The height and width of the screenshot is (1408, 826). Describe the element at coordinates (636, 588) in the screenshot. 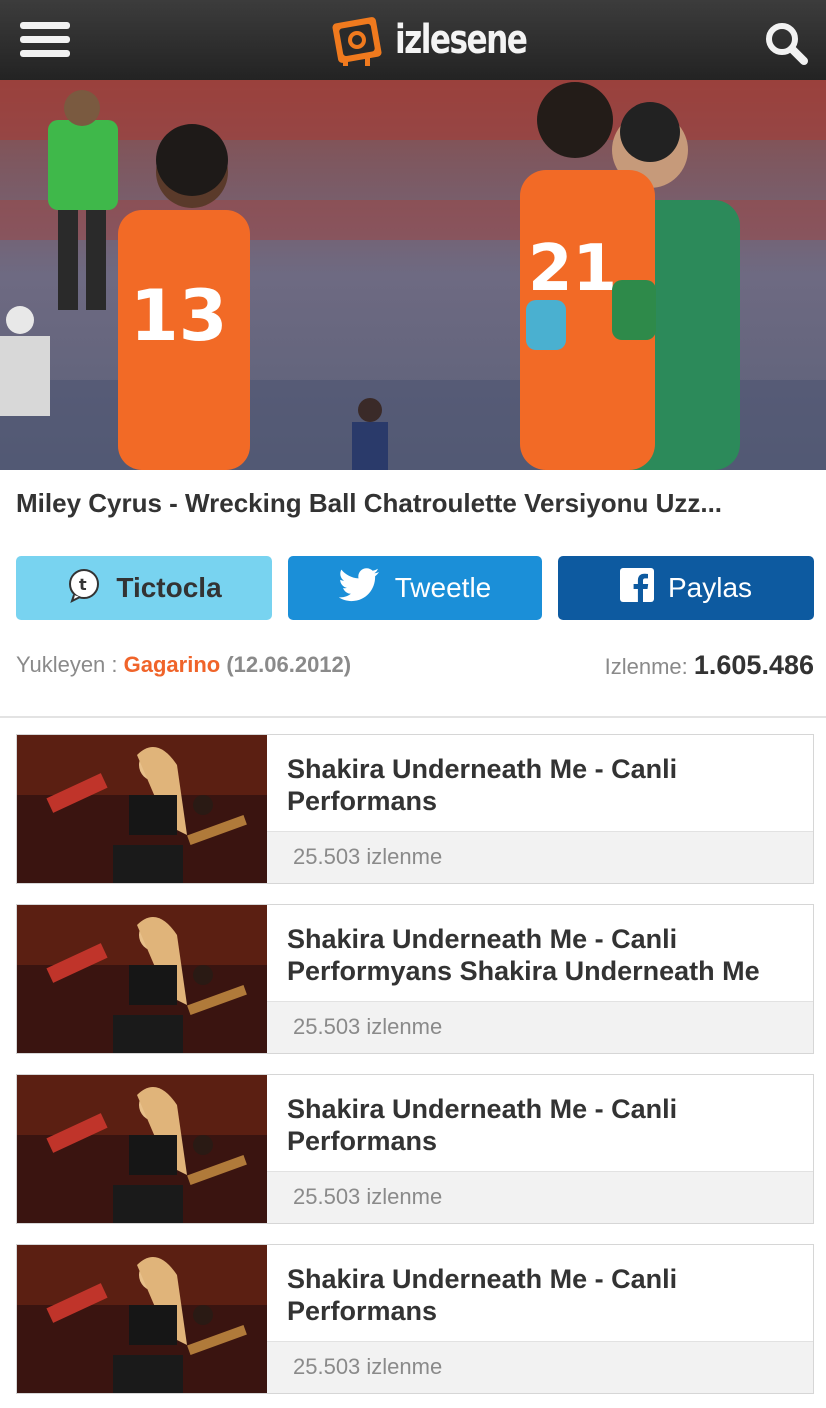

I see `facebook-icon` at that location.